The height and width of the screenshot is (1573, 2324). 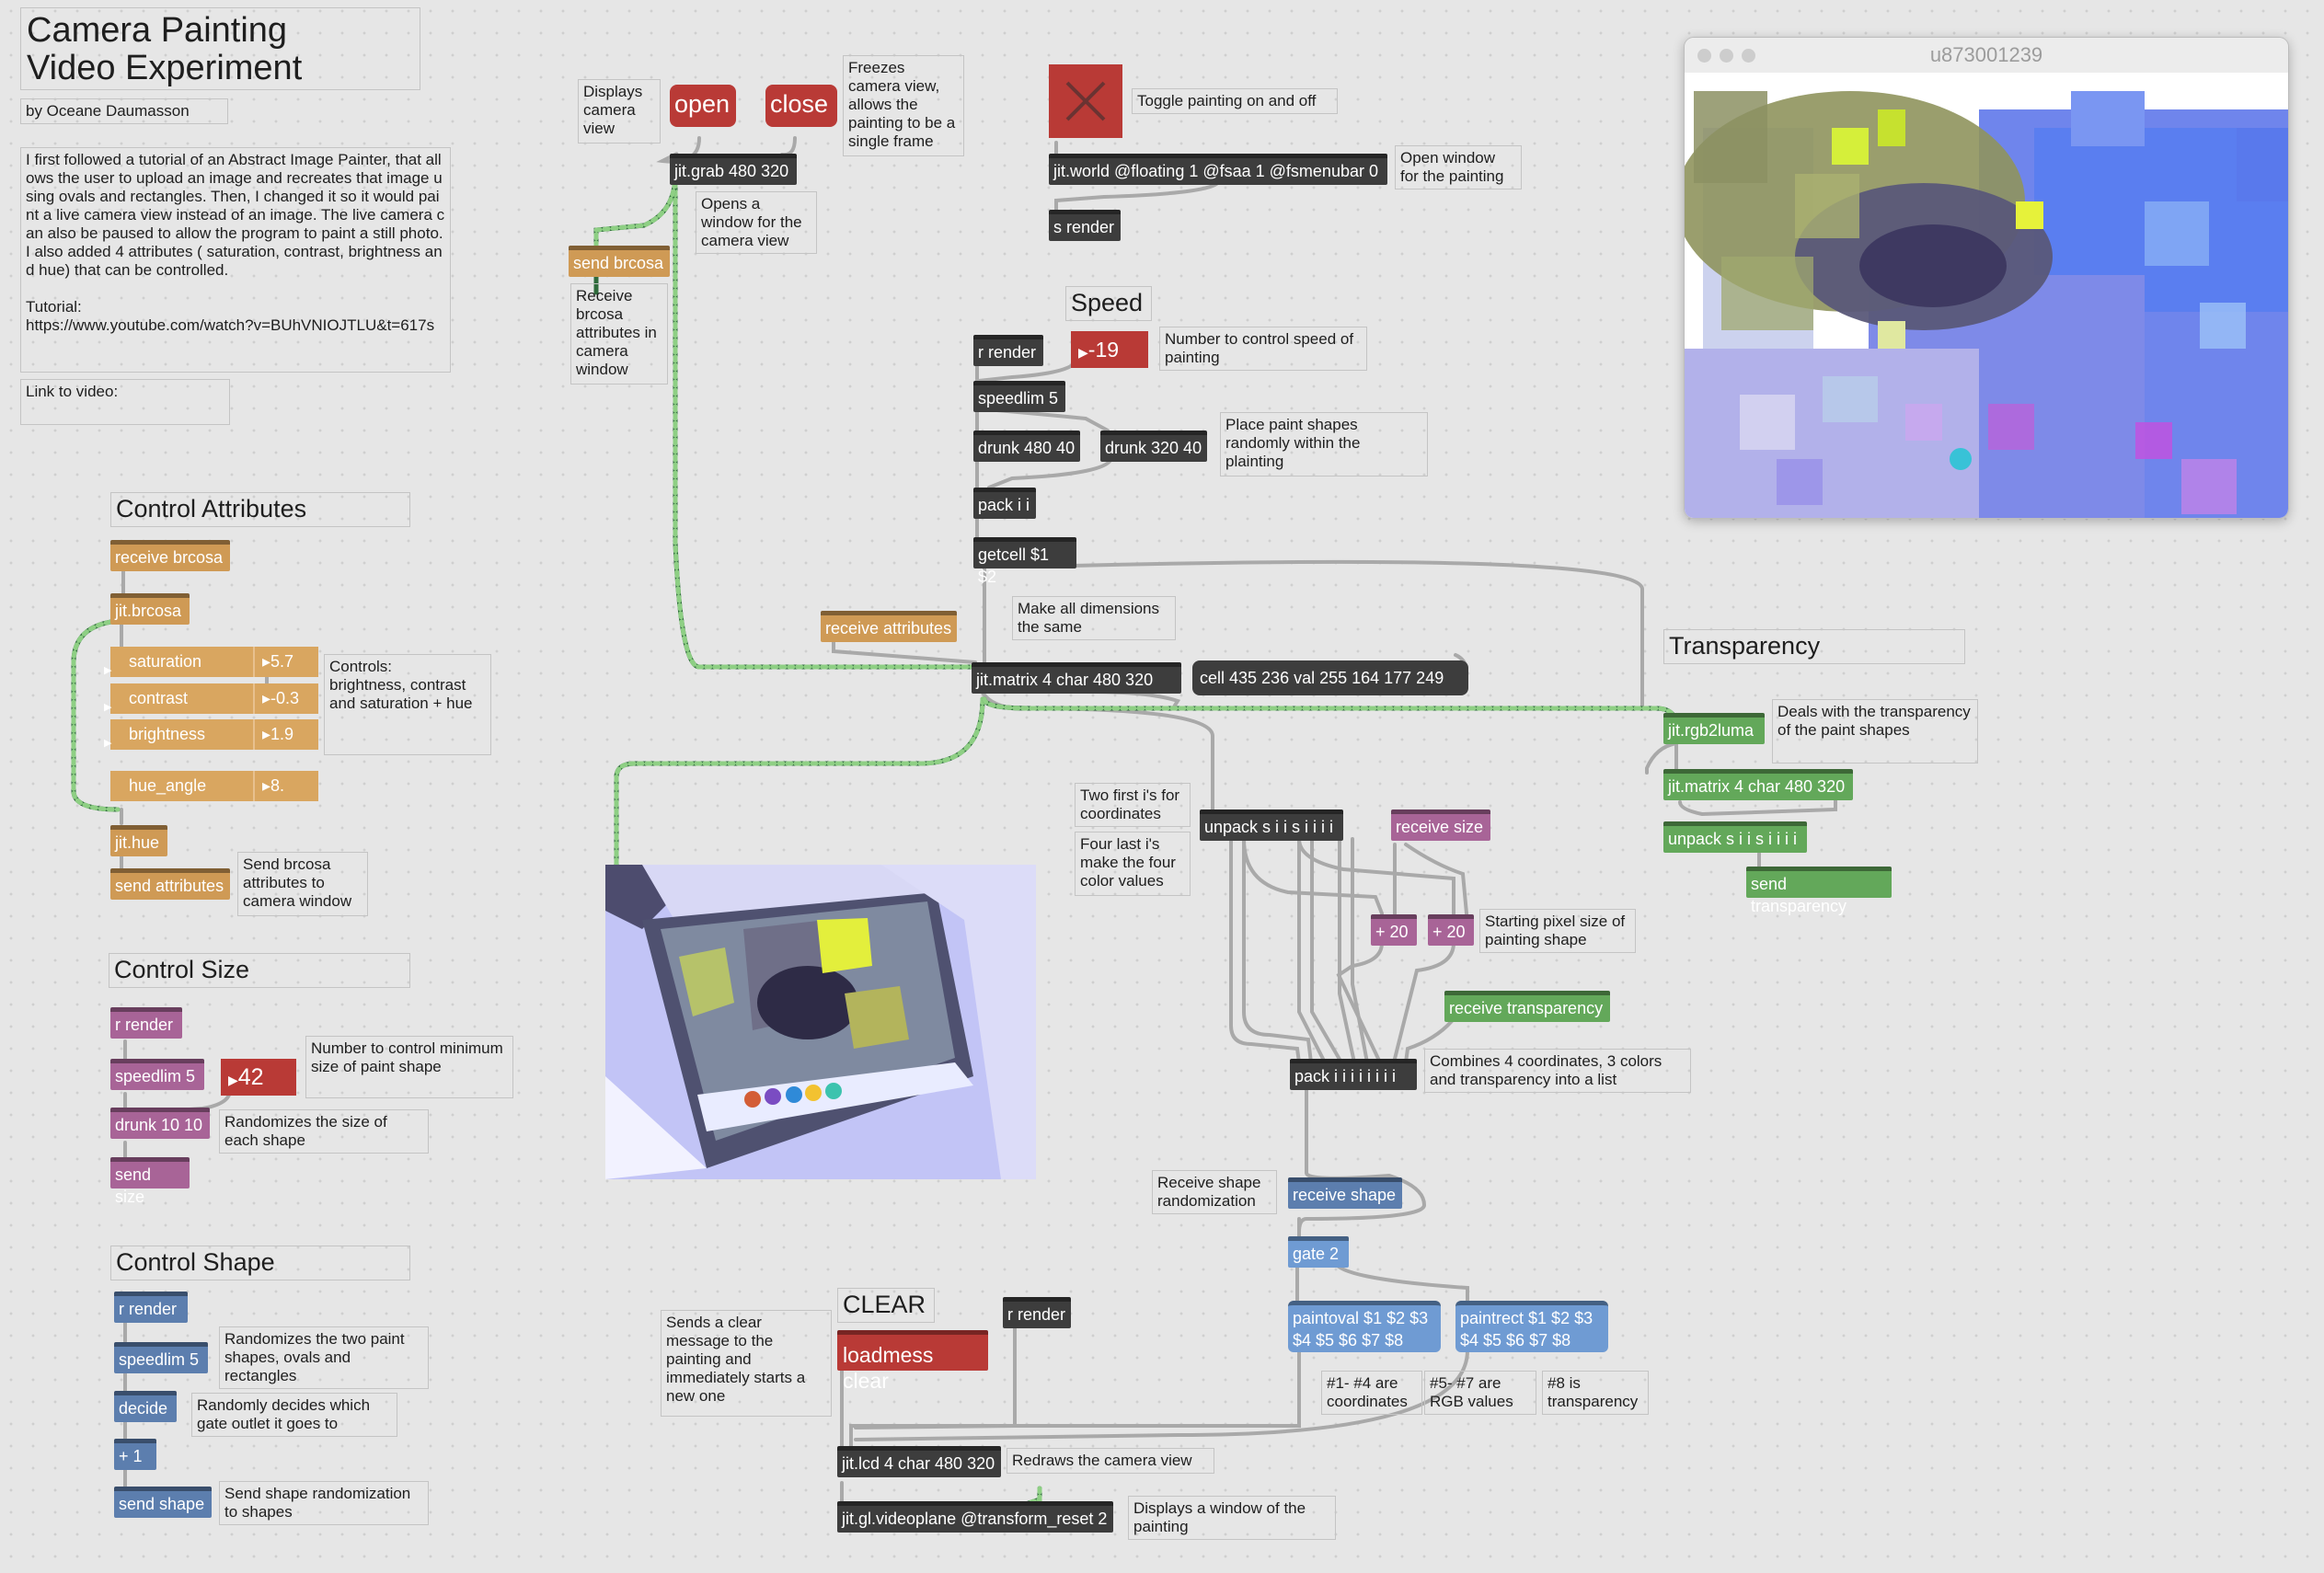 What do you see at coordinates (1354, 1074) in the screenshot?
I see `pack-object: pack i i i i i i i i` at bounding box center [1354, 1074].